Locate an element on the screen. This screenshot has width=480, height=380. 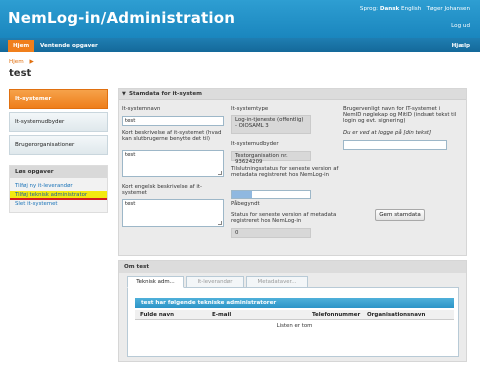
save-master-data-button: Gem stamdata is located at coordinates (400, 215).